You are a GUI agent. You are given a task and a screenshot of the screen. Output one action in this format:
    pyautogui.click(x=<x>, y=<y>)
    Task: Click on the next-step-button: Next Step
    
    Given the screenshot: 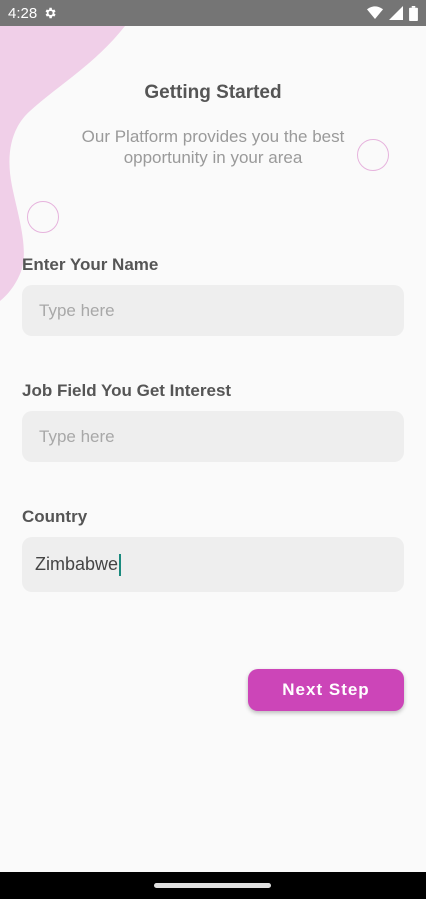 What is the action you would take?
    pyautogui.click(x=326, y=690)
    